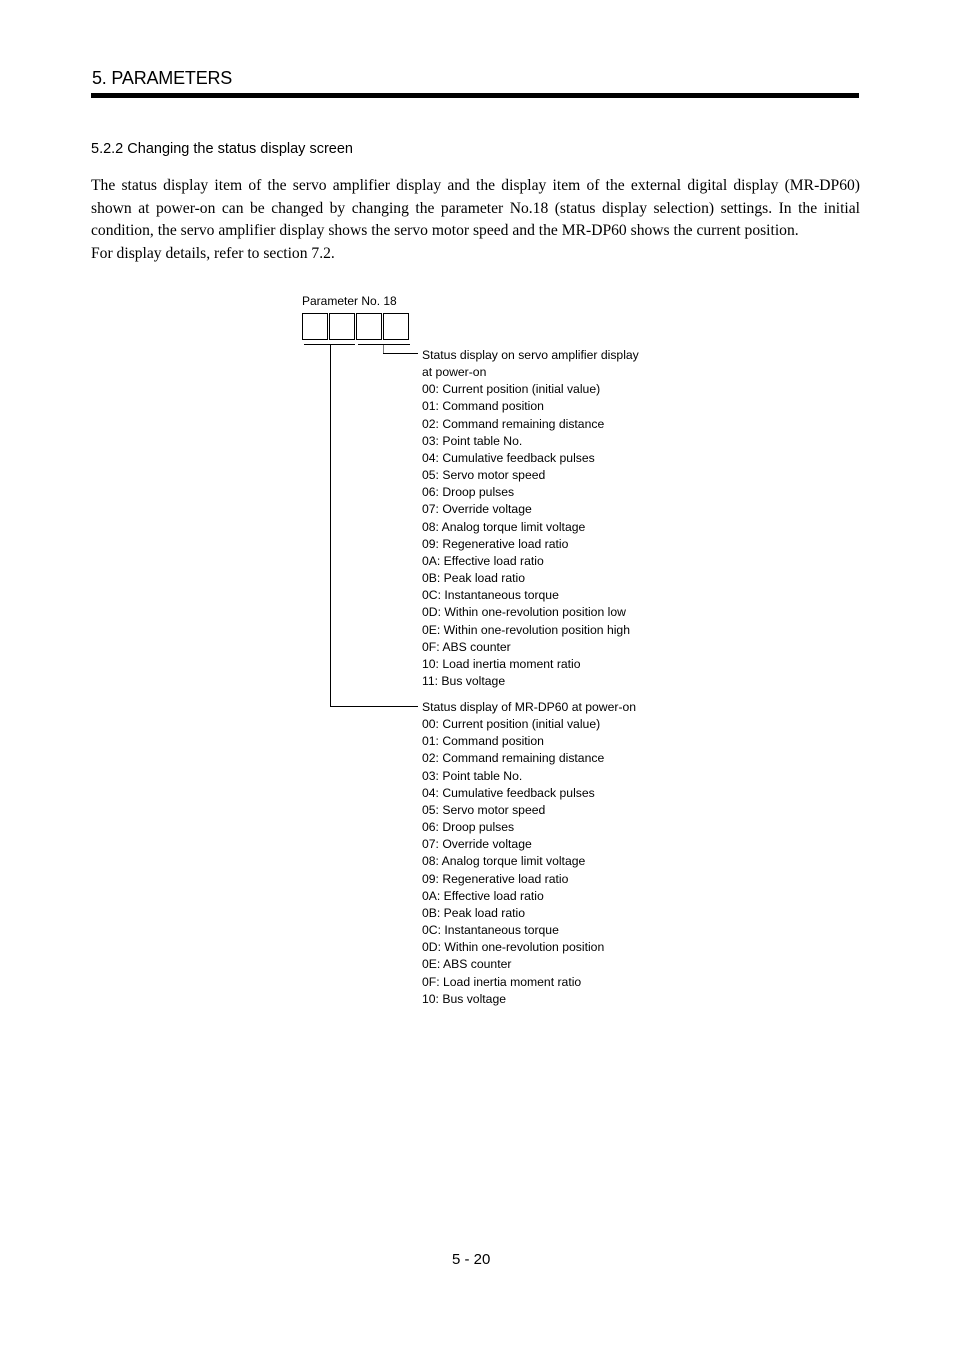 The width and height of the screenshot is (954, 1350). What do you see at coordinates (466, 646) in the screenshot?
I see `list-item: 0F: ABS counter` at bounding box center [466, 646].